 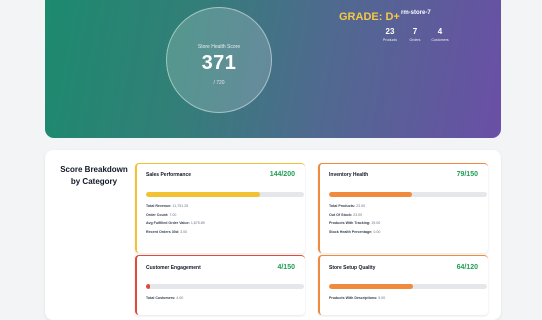 What do you see at coordinates (180, 206) in the screenshot?
I see `metric-value: 11,751.25` at bounding box center [180, 206].